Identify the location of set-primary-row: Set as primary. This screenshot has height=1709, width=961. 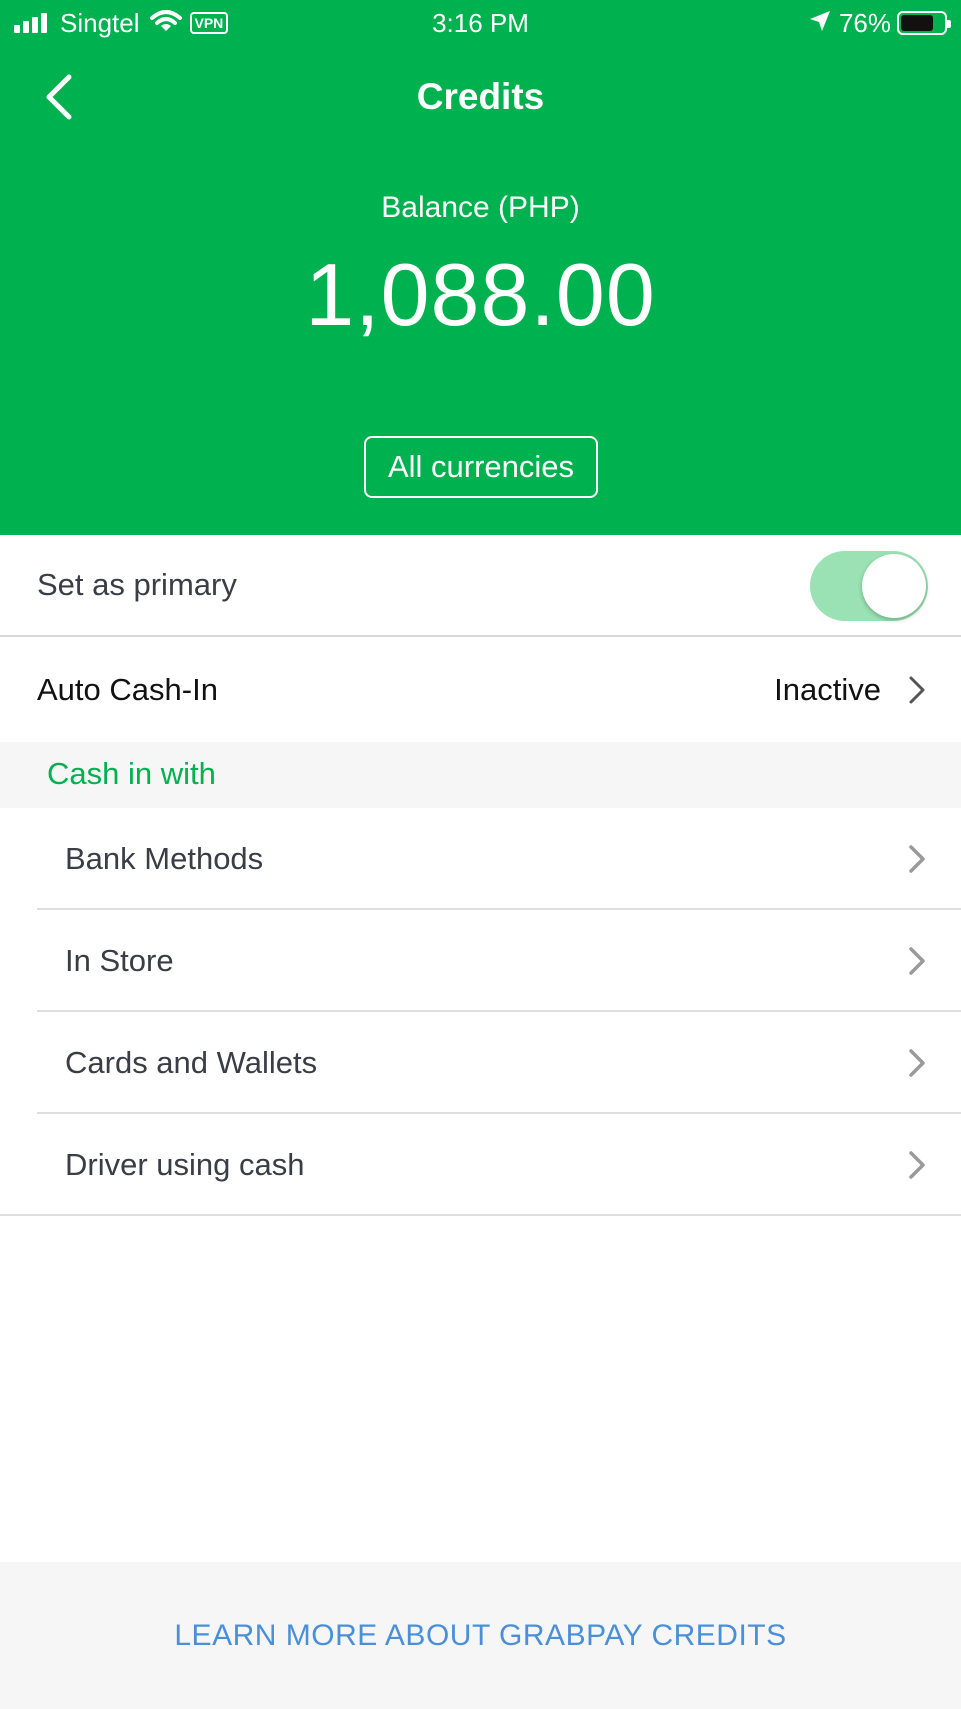
(480, 586).